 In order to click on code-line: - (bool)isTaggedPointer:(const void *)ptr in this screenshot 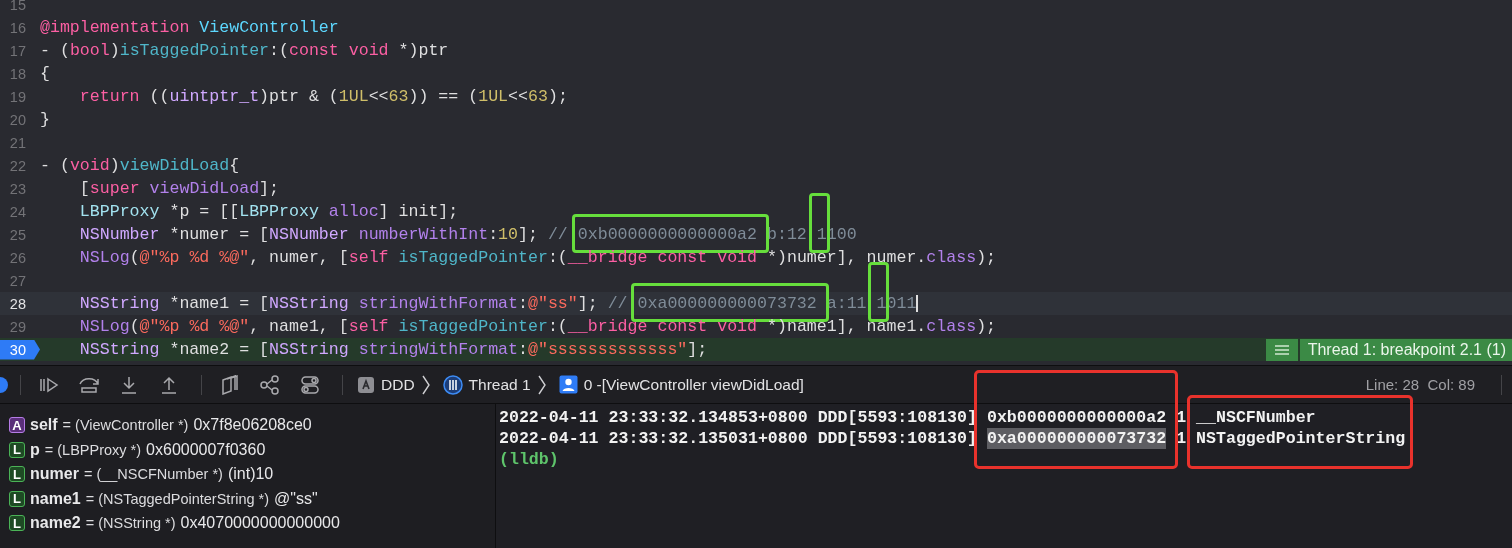, I will do `click(244, 51)`.